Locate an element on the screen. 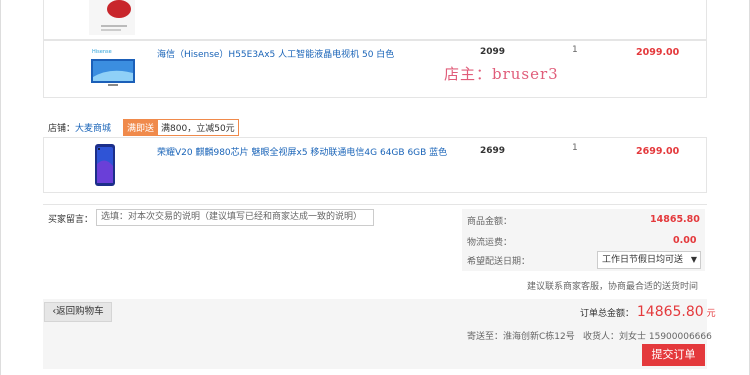  ship-to-value: 淮海创新C栋12号 is located at coordinates (539, 337).